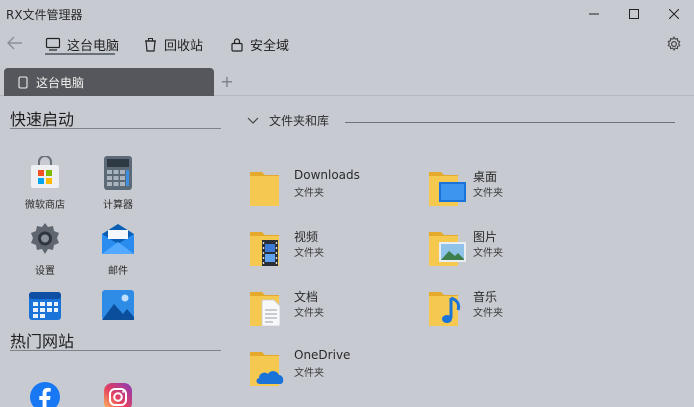 The image size is (694, 407). What do you see at coordinates (270, 46) in the screenshot?
I see `nav-tab-label: 安全域` at bounding box center [270, 46].